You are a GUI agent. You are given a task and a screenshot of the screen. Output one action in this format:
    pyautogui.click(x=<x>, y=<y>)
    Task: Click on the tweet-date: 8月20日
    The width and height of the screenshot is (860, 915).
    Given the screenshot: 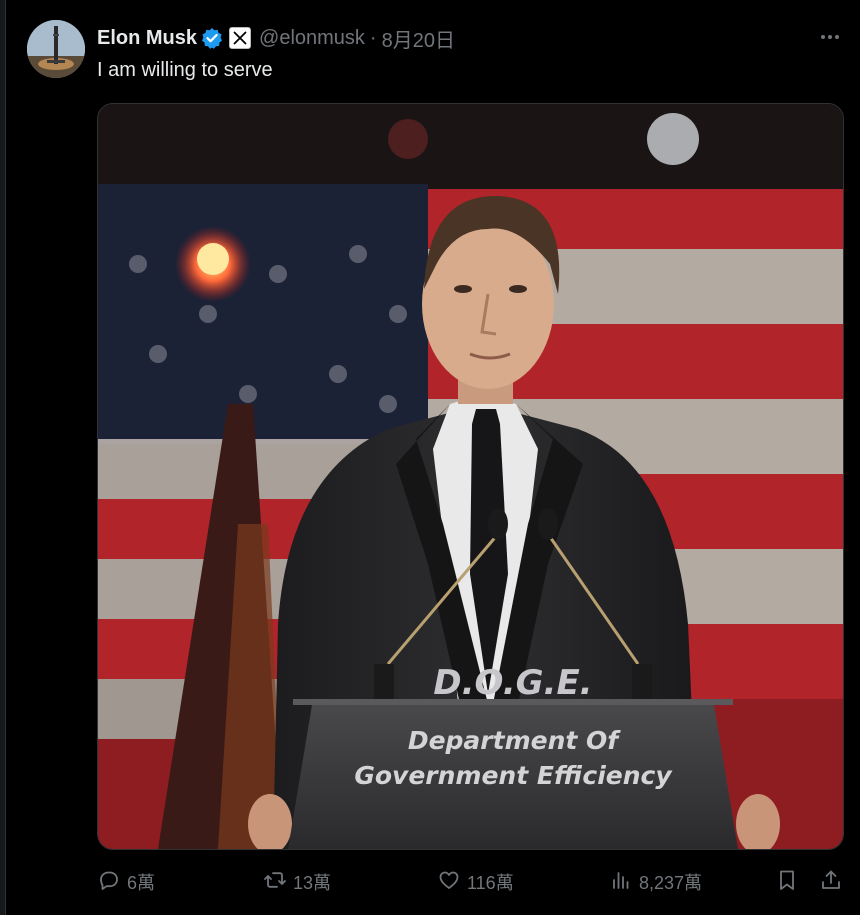 What is the action you would take?
    pyautogui.click(x=418, y=38)
    